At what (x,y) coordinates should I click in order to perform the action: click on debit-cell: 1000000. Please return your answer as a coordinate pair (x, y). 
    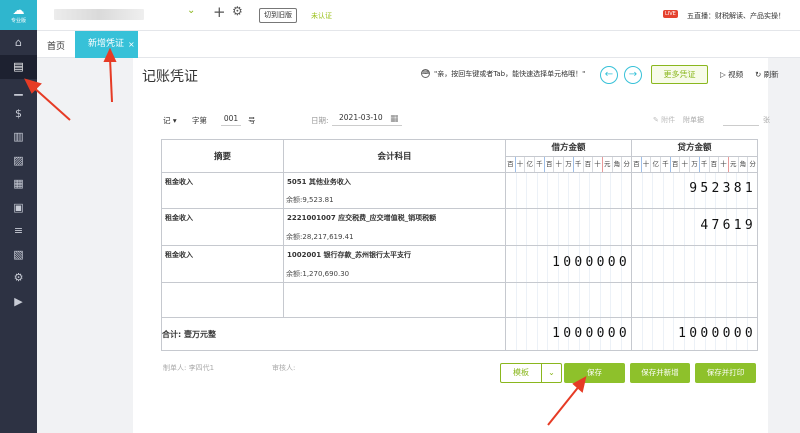
    Looking at the image, I should click on (568, 264).